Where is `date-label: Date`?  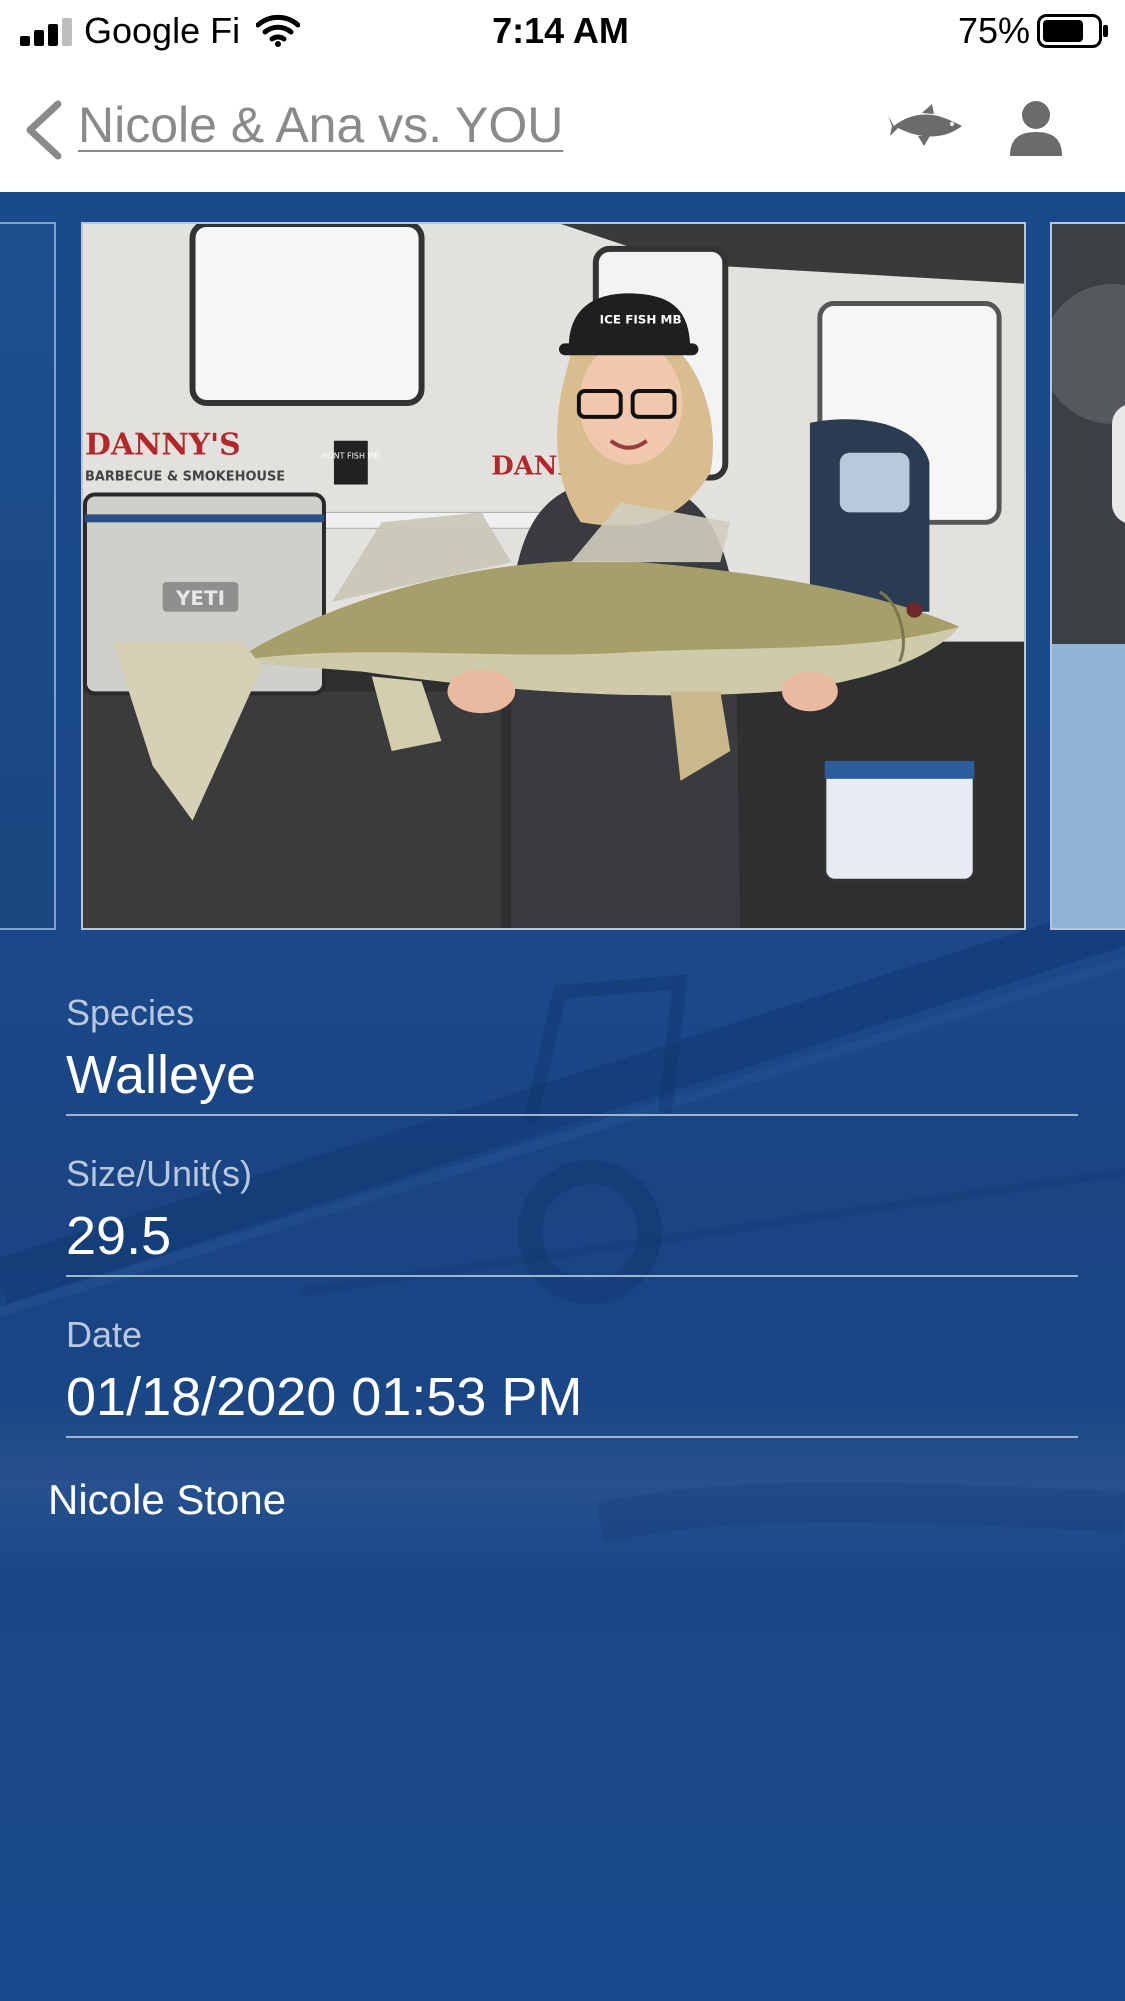 date-label: Date is located at coordinates (104, 1334).